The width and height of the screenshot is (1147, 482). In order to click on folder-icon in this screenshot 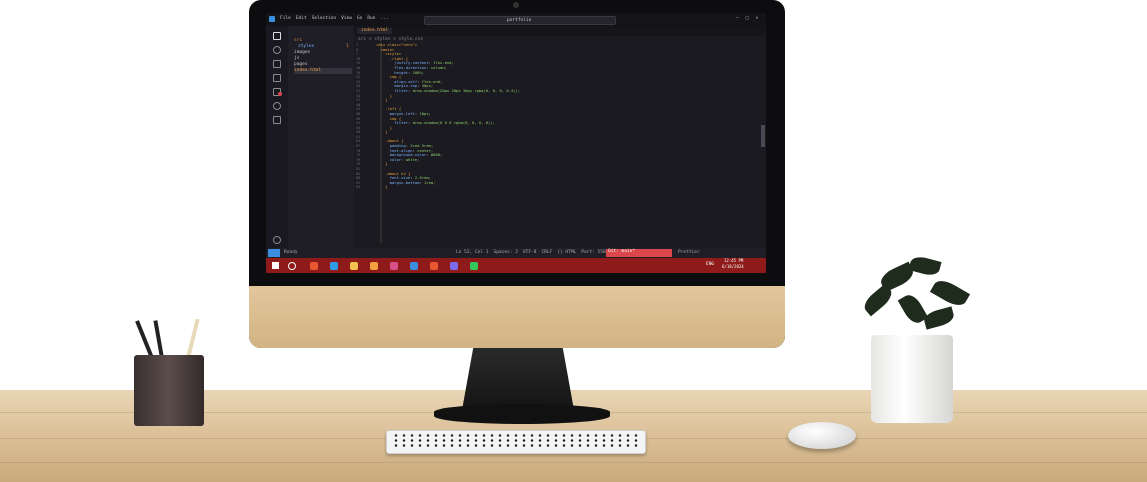, I will do `click(354, 266)`.